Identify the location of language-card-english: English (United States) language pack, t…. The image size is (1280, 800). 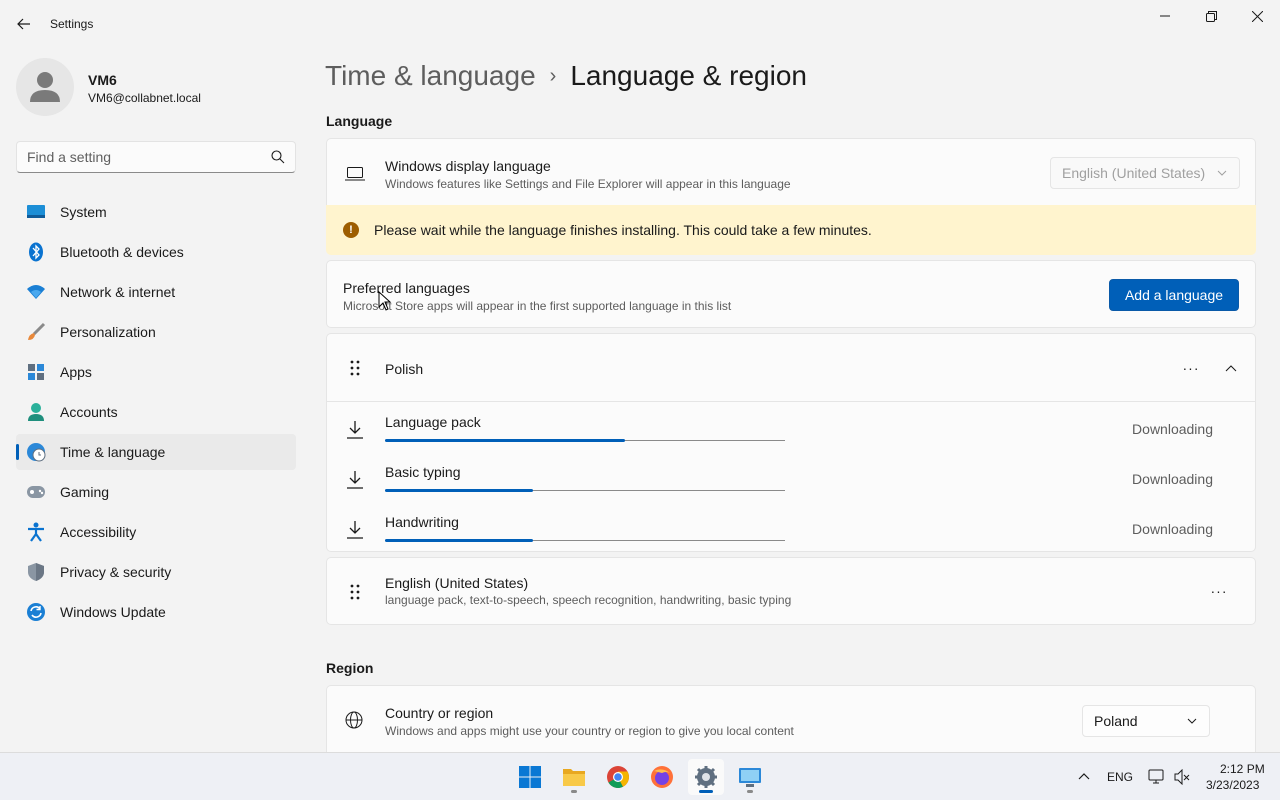
(791, 591).